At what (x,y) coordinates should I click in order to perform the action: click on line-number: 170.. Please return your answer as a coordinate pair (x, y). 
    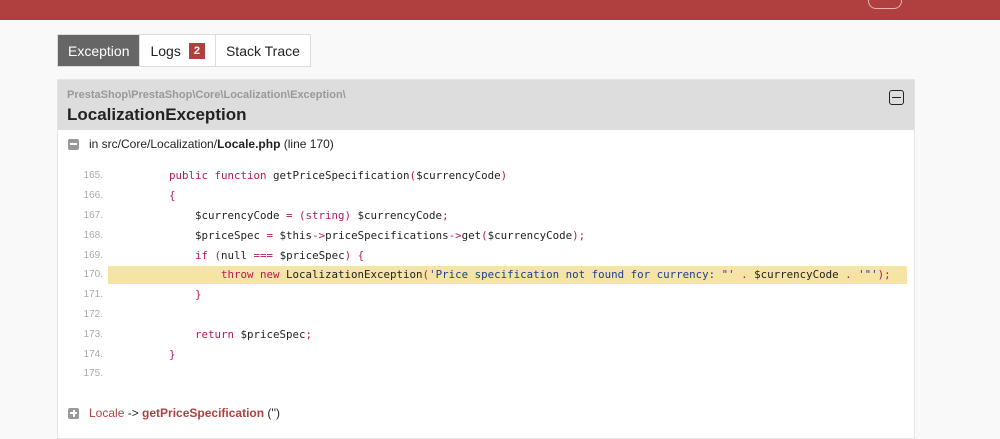
    Looking at the image, I should click on (93, 275).